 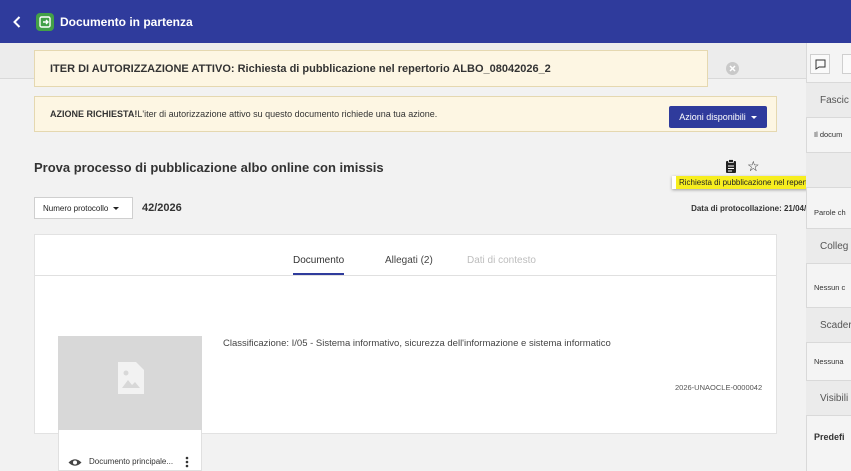 I want to click on page-title: Documento in partenza, so click(x=126, y=21).